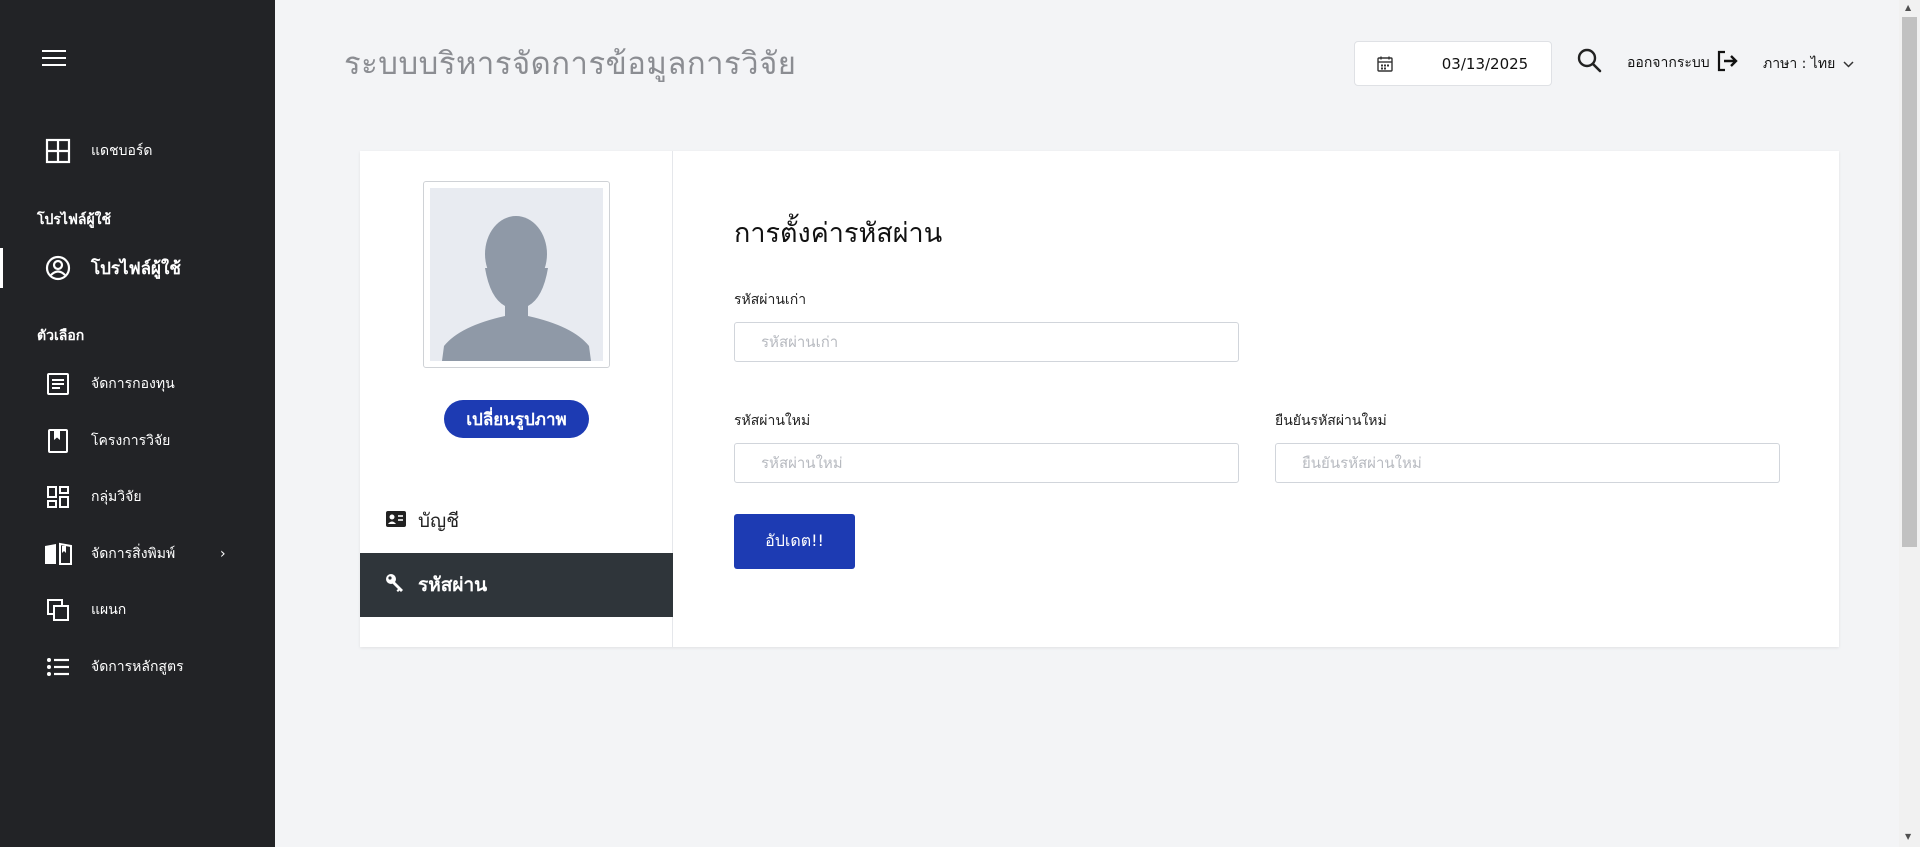 The image size is (1920, 847). I want to click on sidebar-item-research-groups: กลุ่มวิจัย, so click(137, 497).